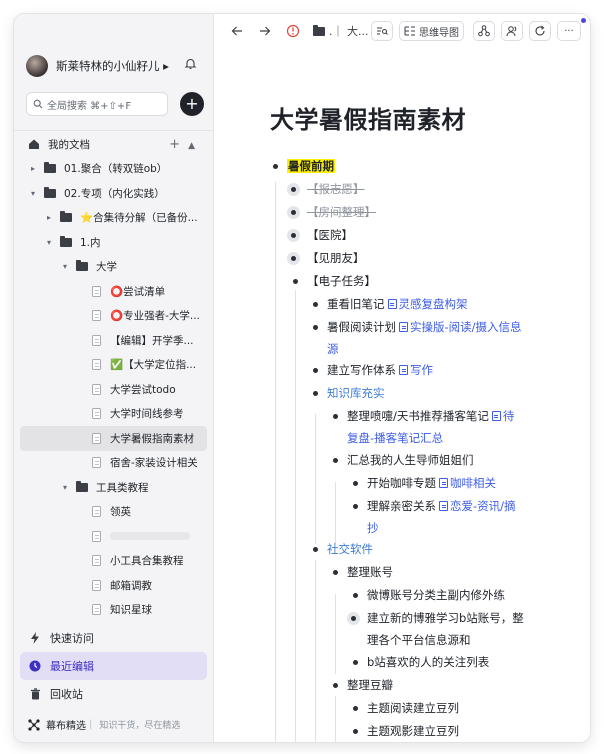 This screenshot has height=754, width=604. I want to click on outline-item: 整理豆瓣, so click(370, 685).